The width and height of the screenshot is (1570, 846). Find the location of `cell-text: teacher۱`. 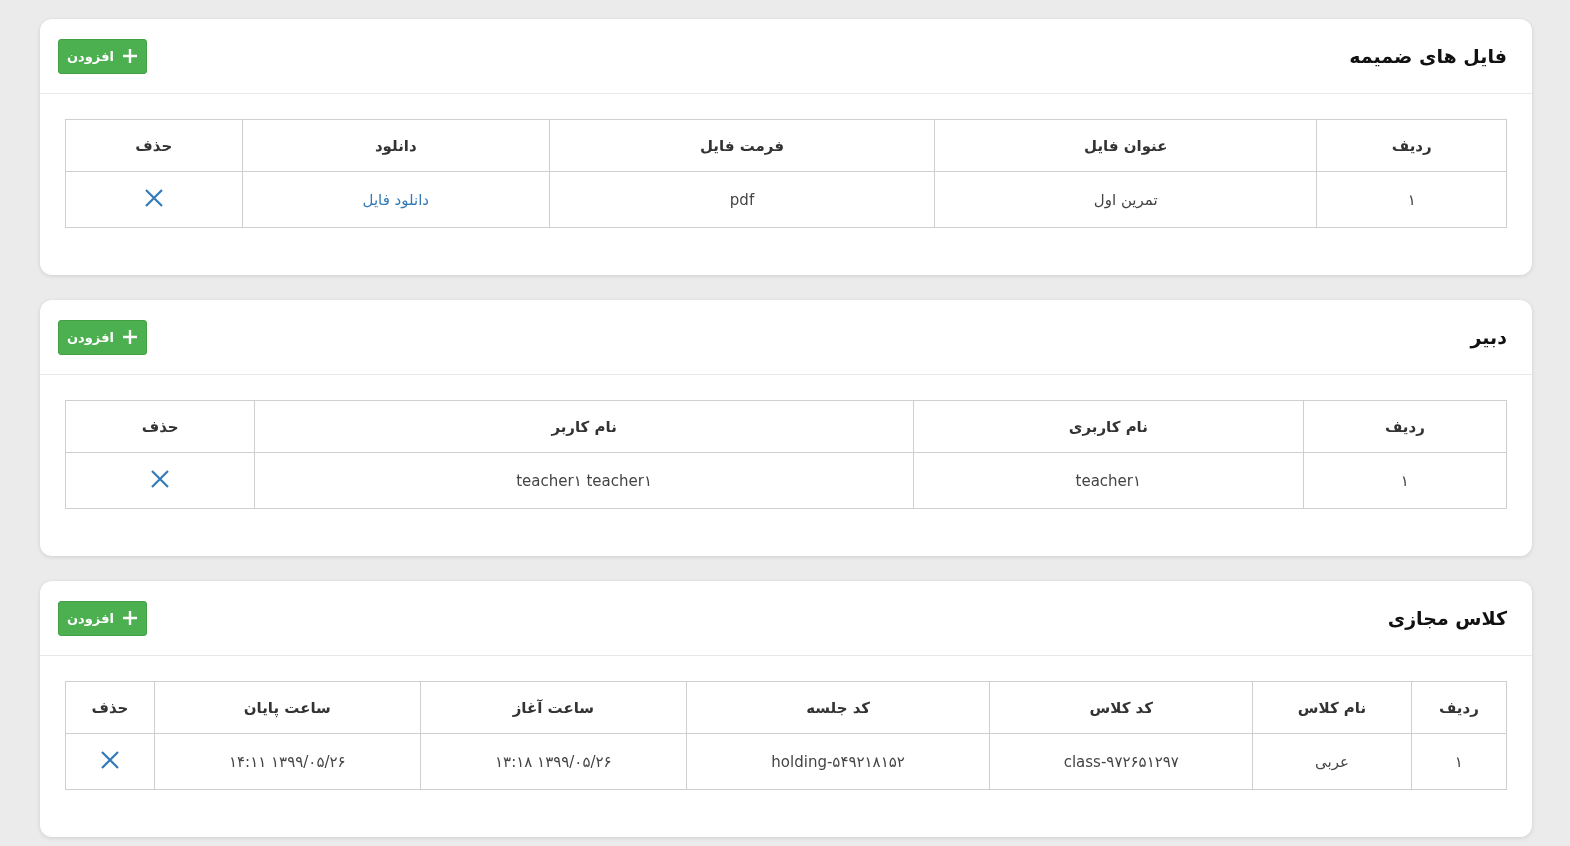

cell-text: teacher۱ is located at coordinates (1108, 480).